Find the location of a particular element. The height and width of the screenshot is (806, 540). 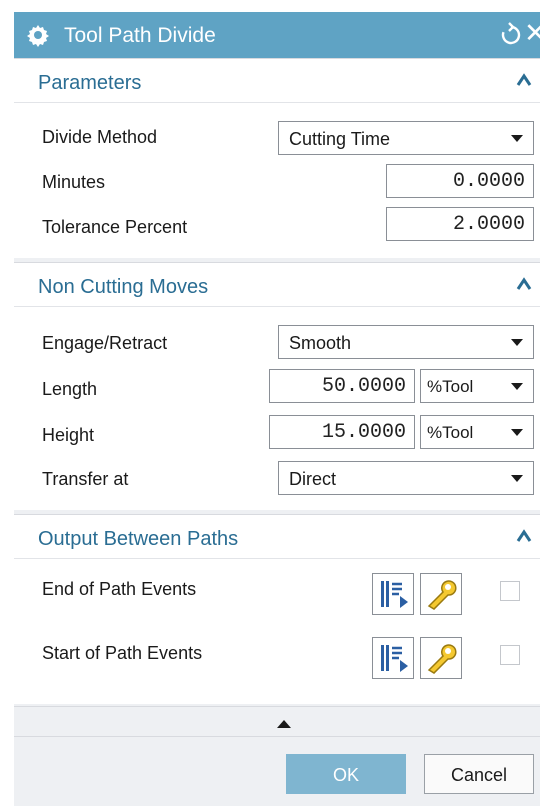

start-events-edit-button is located at coordinates (441, 658).